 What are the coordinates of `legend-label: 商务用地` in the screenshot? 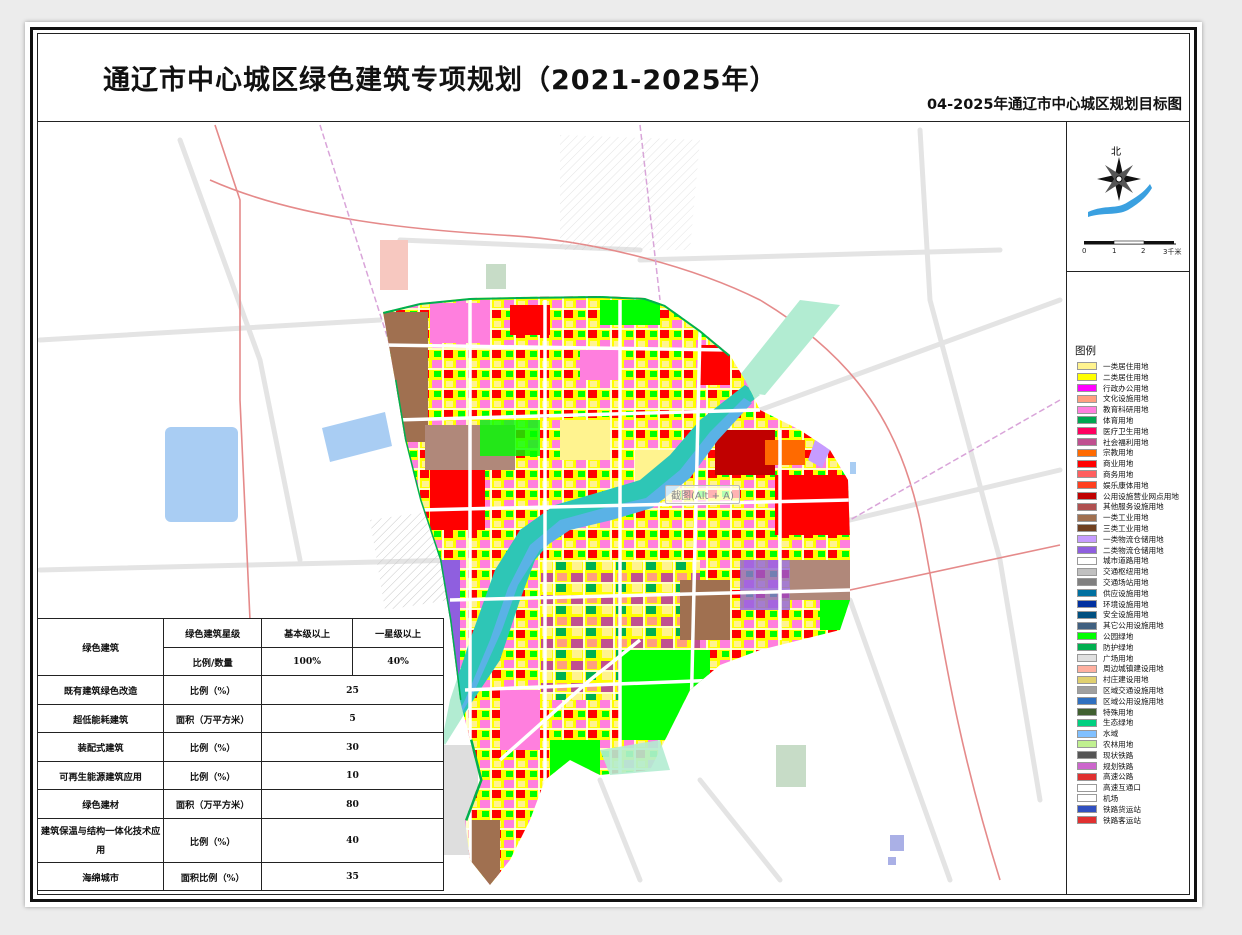 It's located at (1118, 474).